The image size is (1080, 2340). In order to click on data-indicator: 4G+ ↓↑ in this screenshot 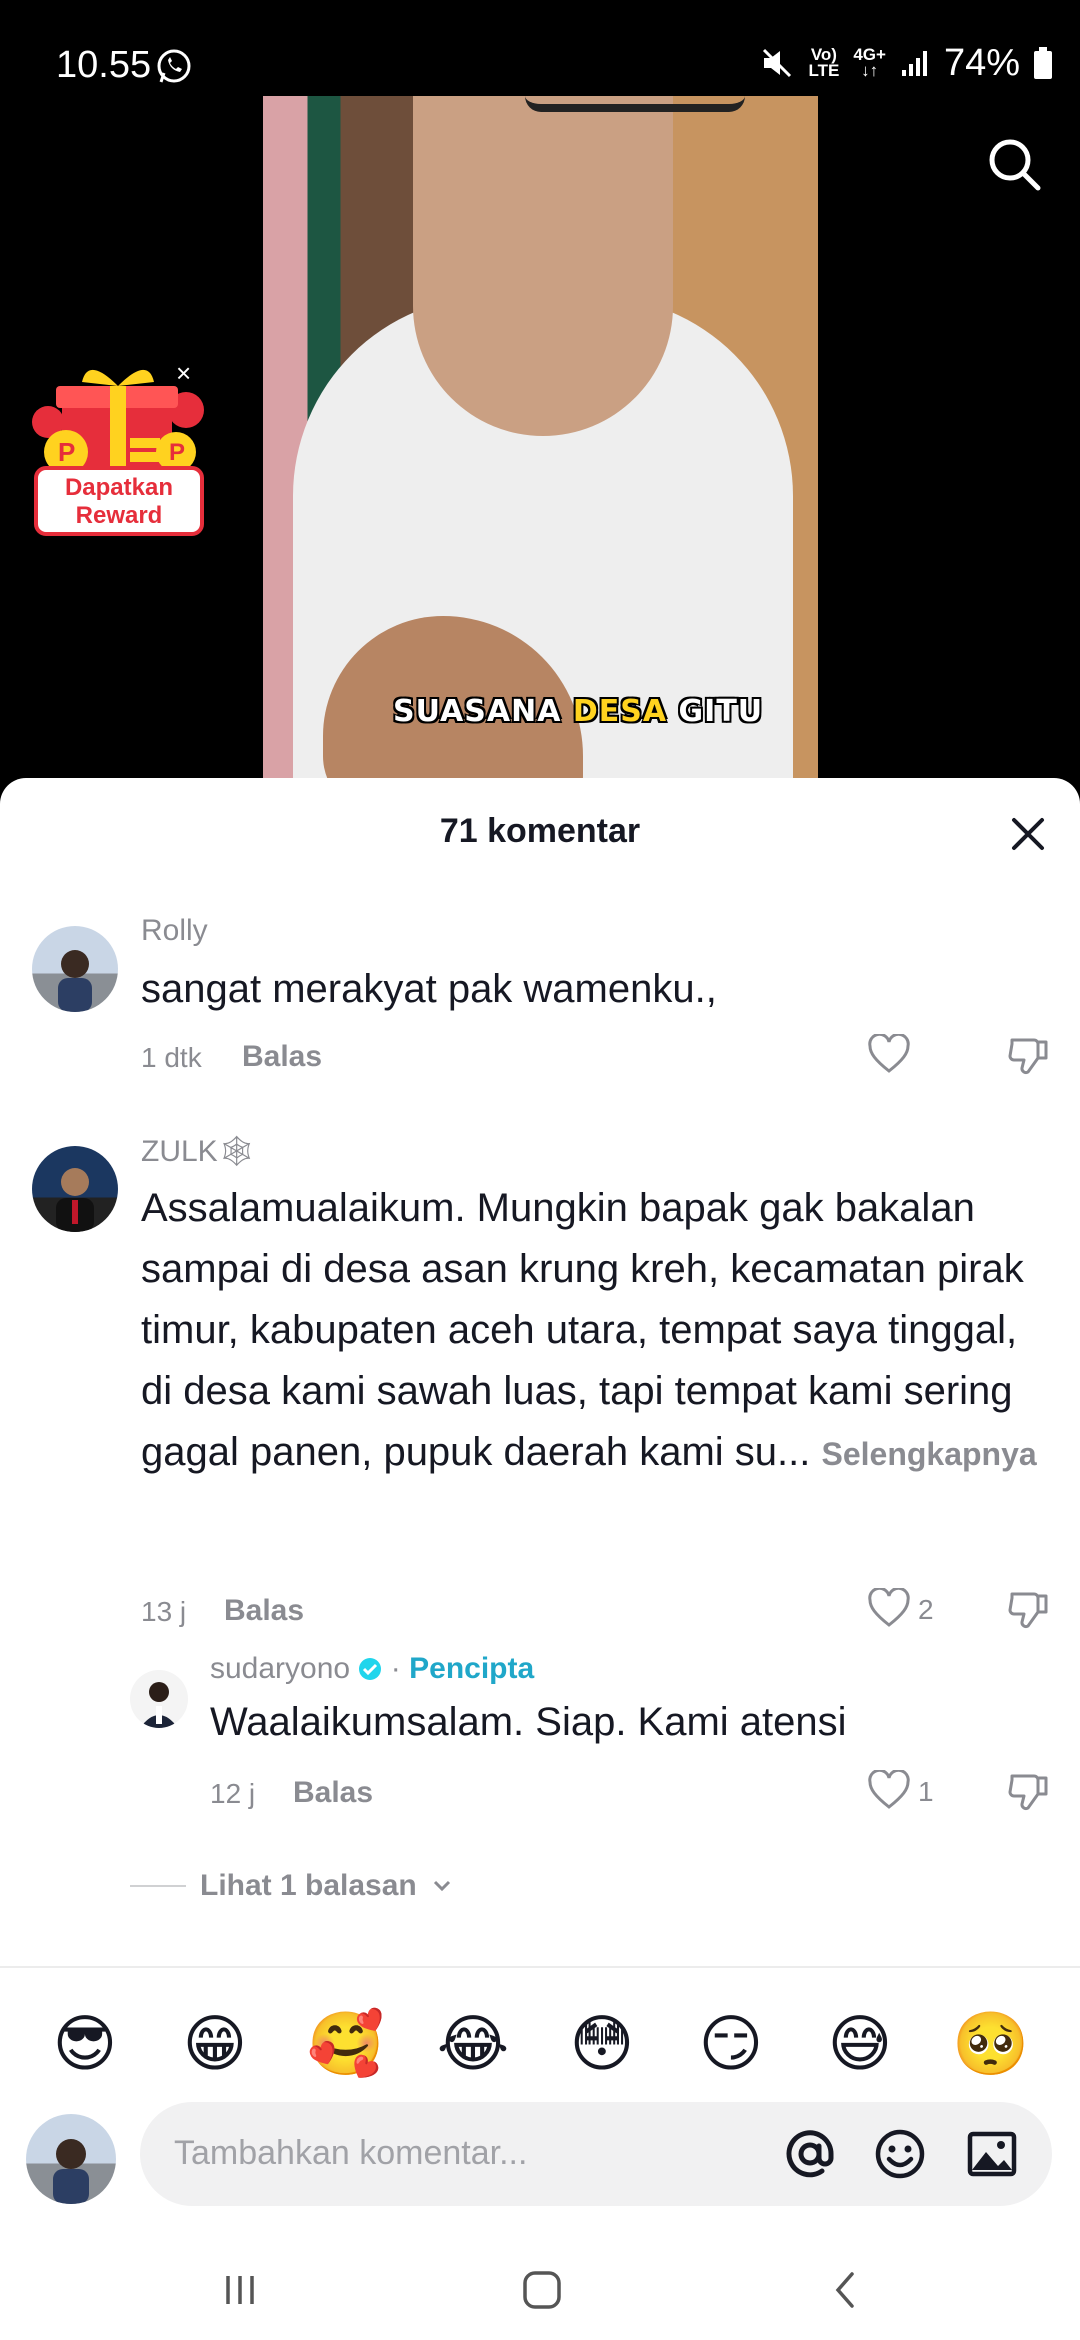, I will do `click(869, 62)`.